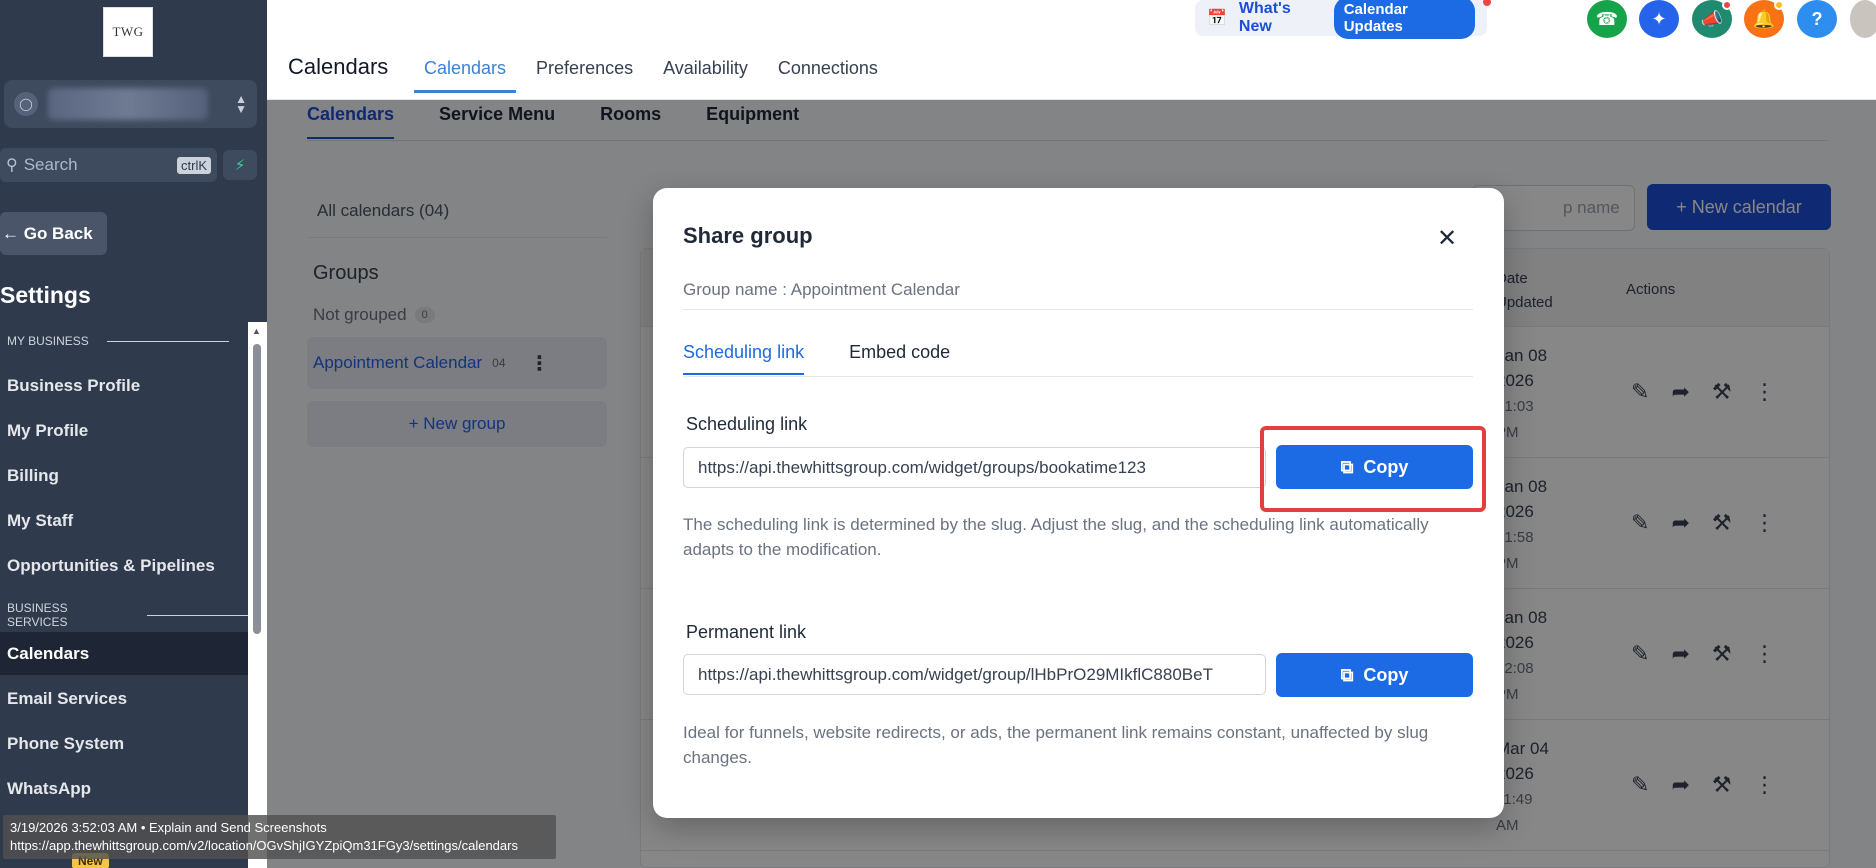  I want to click on settings-title: Settings, so click(45, 295).